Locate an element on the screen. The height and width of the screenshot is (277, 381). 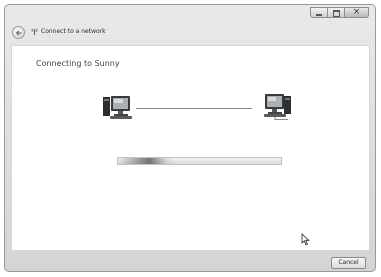
close-button: × is located at coordinates (357, 12).